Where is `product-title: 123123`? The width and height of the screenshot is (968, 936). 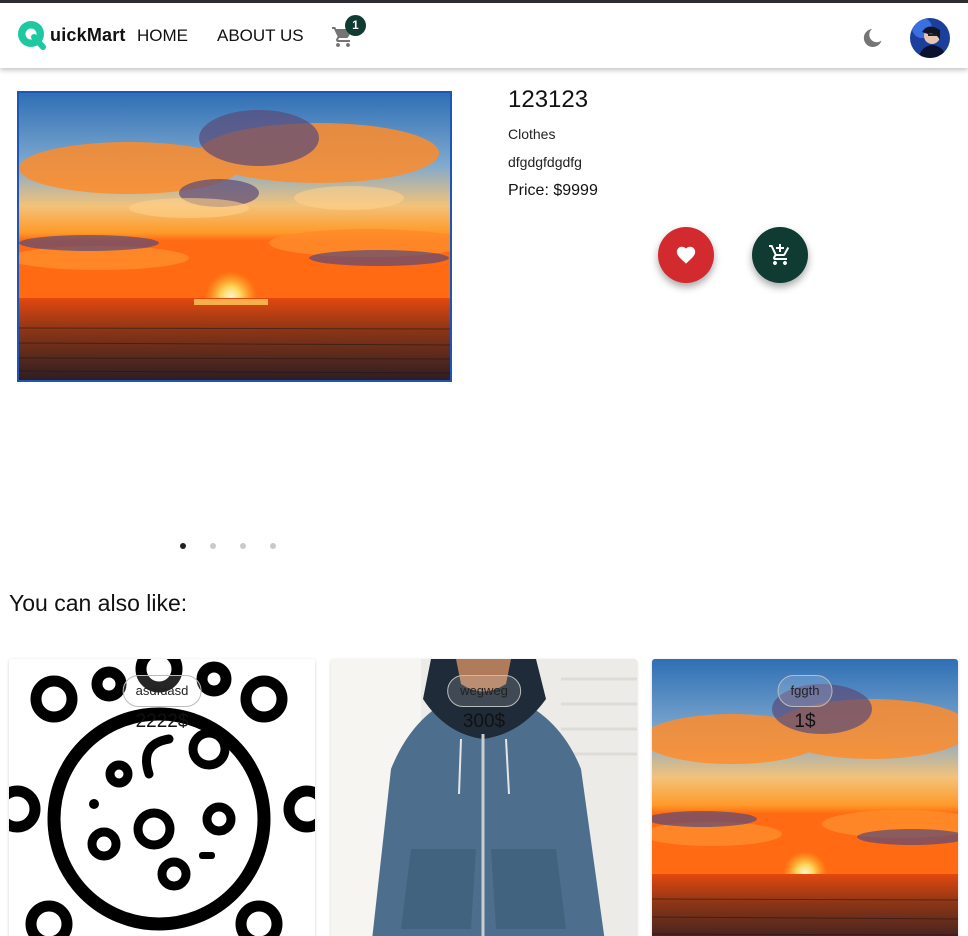 product-title: 123123 is located at coordinates (548, 99).